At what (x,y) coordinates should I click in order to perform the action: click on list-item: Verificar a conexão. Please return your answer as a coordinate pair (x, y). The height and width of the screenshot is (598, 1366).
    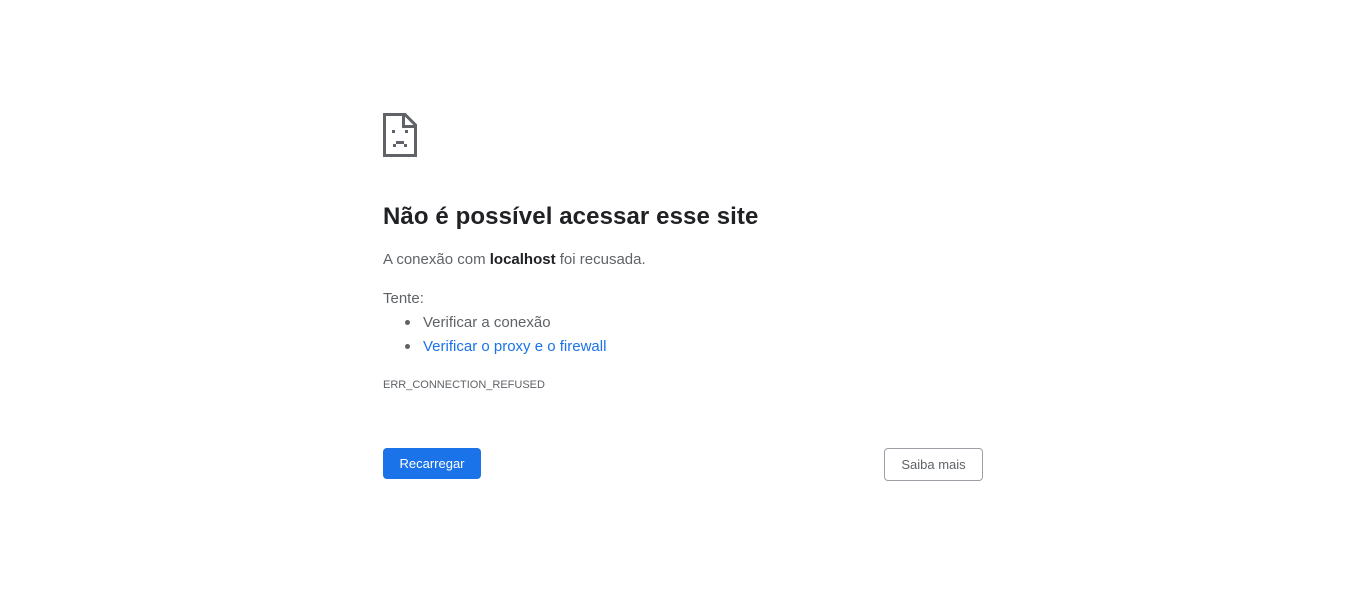
    Looking at the image, I should click on (494, 326).